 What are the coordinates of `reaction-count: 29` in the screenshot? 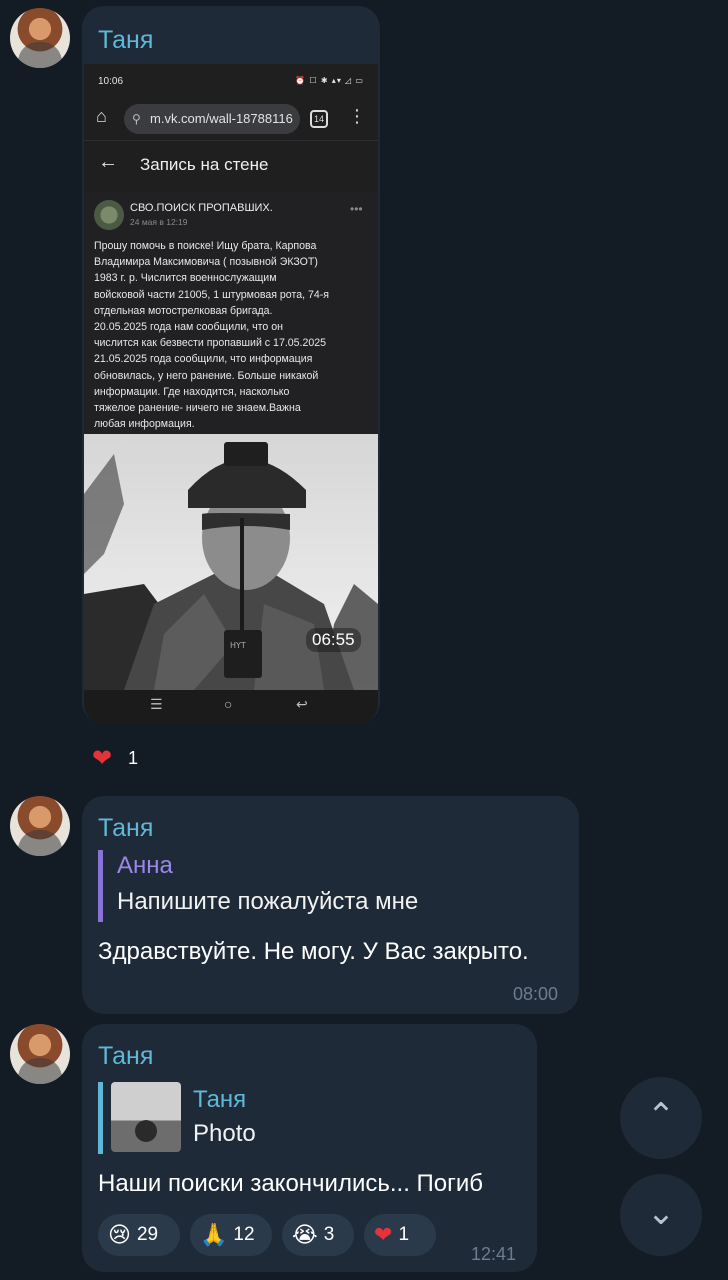 It's located at (147, 1234).